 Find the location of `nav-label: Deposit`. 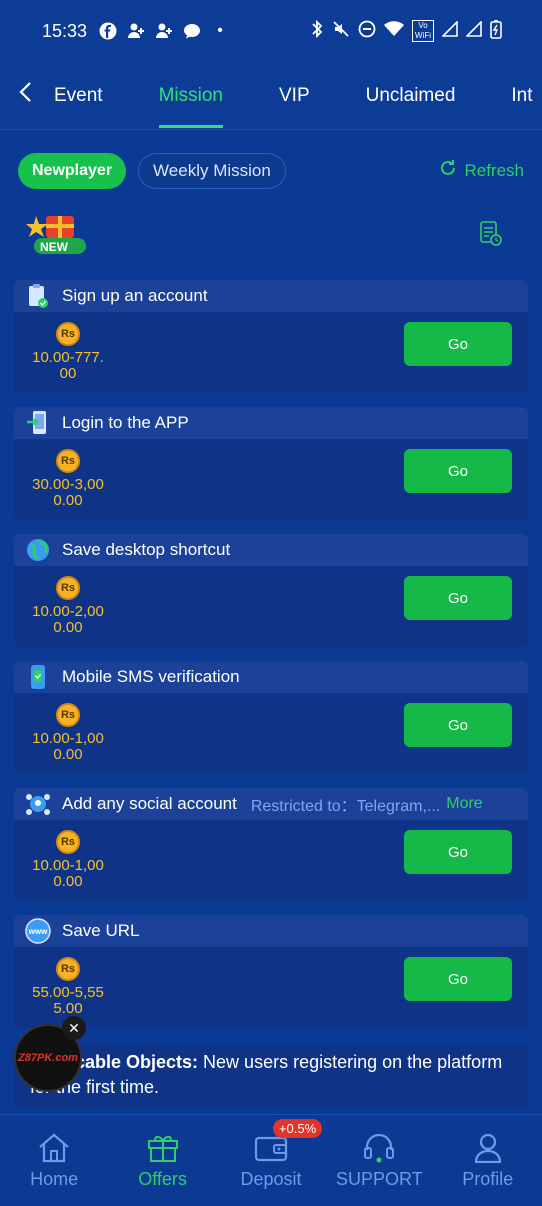

nav-label: Deposit is located at coordinates (271, 1179).